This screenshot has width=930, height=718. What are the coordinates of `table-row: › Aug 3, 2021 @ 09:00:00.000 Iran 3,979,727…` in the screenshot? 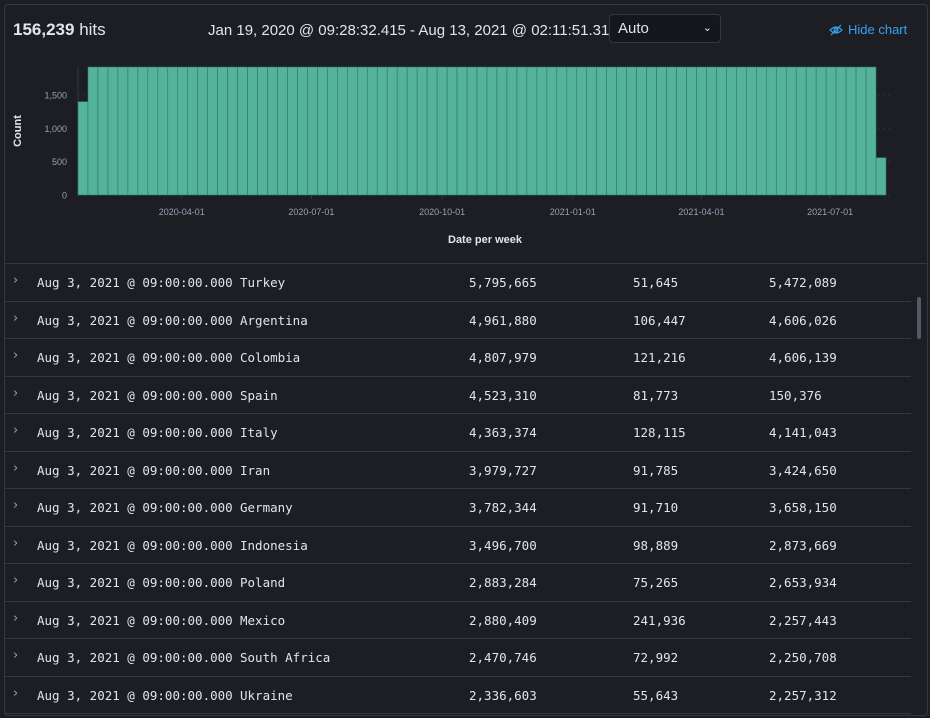 It's located at (458, 470).